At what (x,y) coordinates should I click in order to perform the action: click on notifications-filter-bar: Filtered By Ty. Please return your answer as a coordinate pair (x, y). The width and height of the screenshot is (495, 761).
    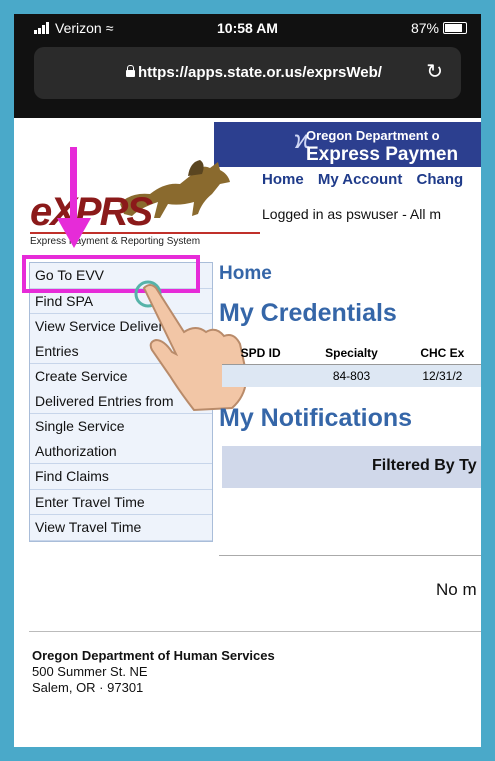
    Looking at the image, I should click on (351, 467).